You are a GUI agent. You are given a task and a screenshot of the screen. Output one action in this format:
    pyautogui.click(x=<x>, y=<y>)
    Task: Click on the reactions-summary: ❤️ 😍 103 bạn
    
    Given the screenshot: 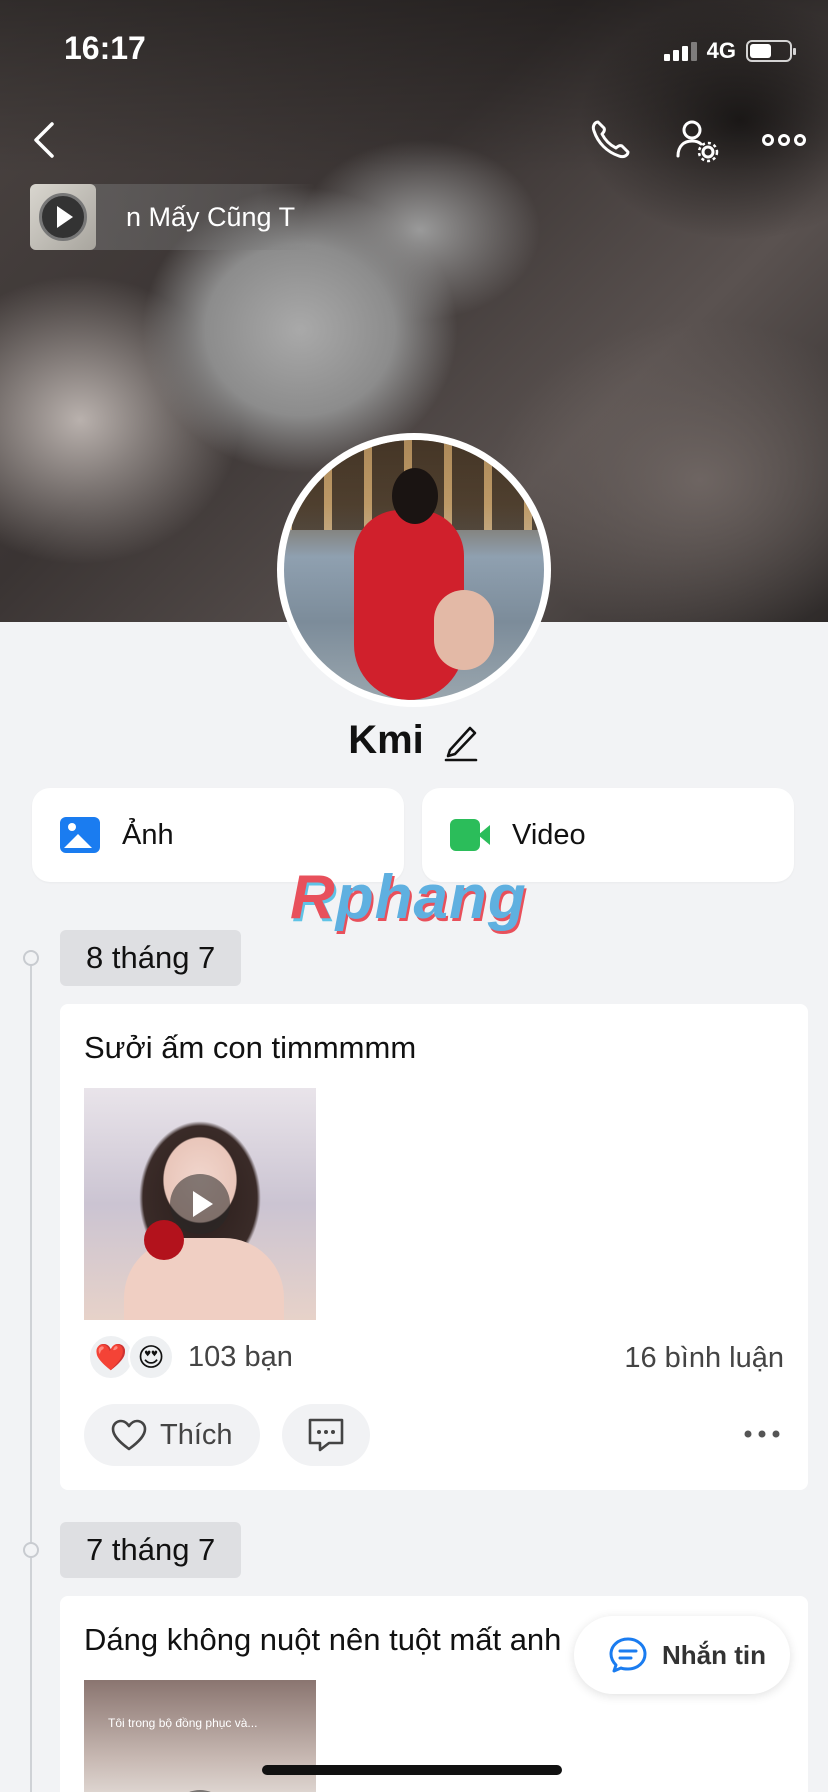 What is the action you would take?
    pyautogui.click(x=190, y=1357)
    